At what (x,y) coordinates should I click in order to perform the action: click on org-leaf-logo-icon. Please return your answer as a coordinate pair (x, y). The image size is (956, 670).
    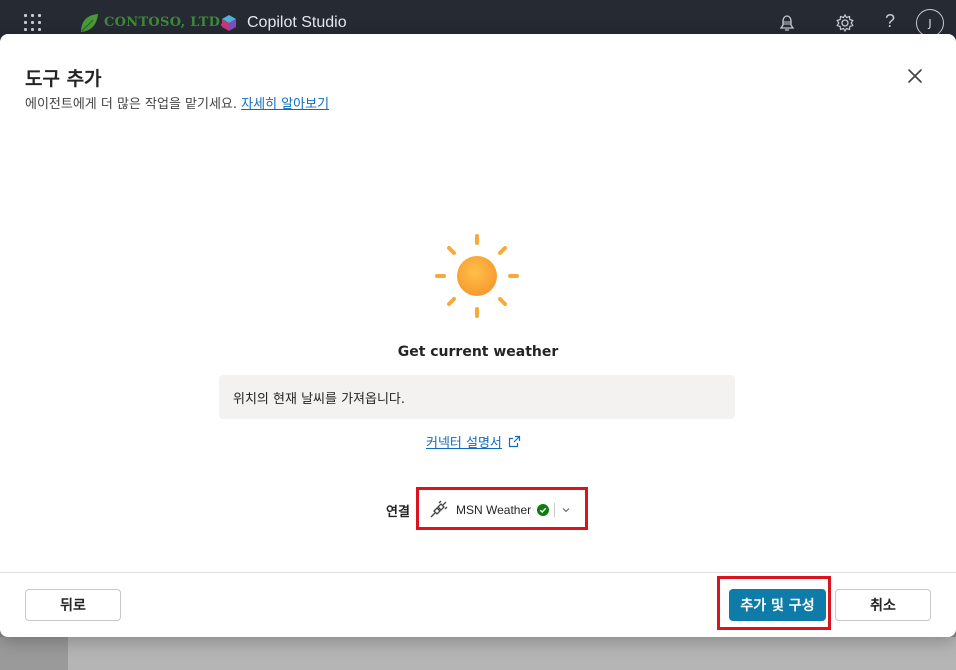
    Looking at the image, I should click on (89, 23).